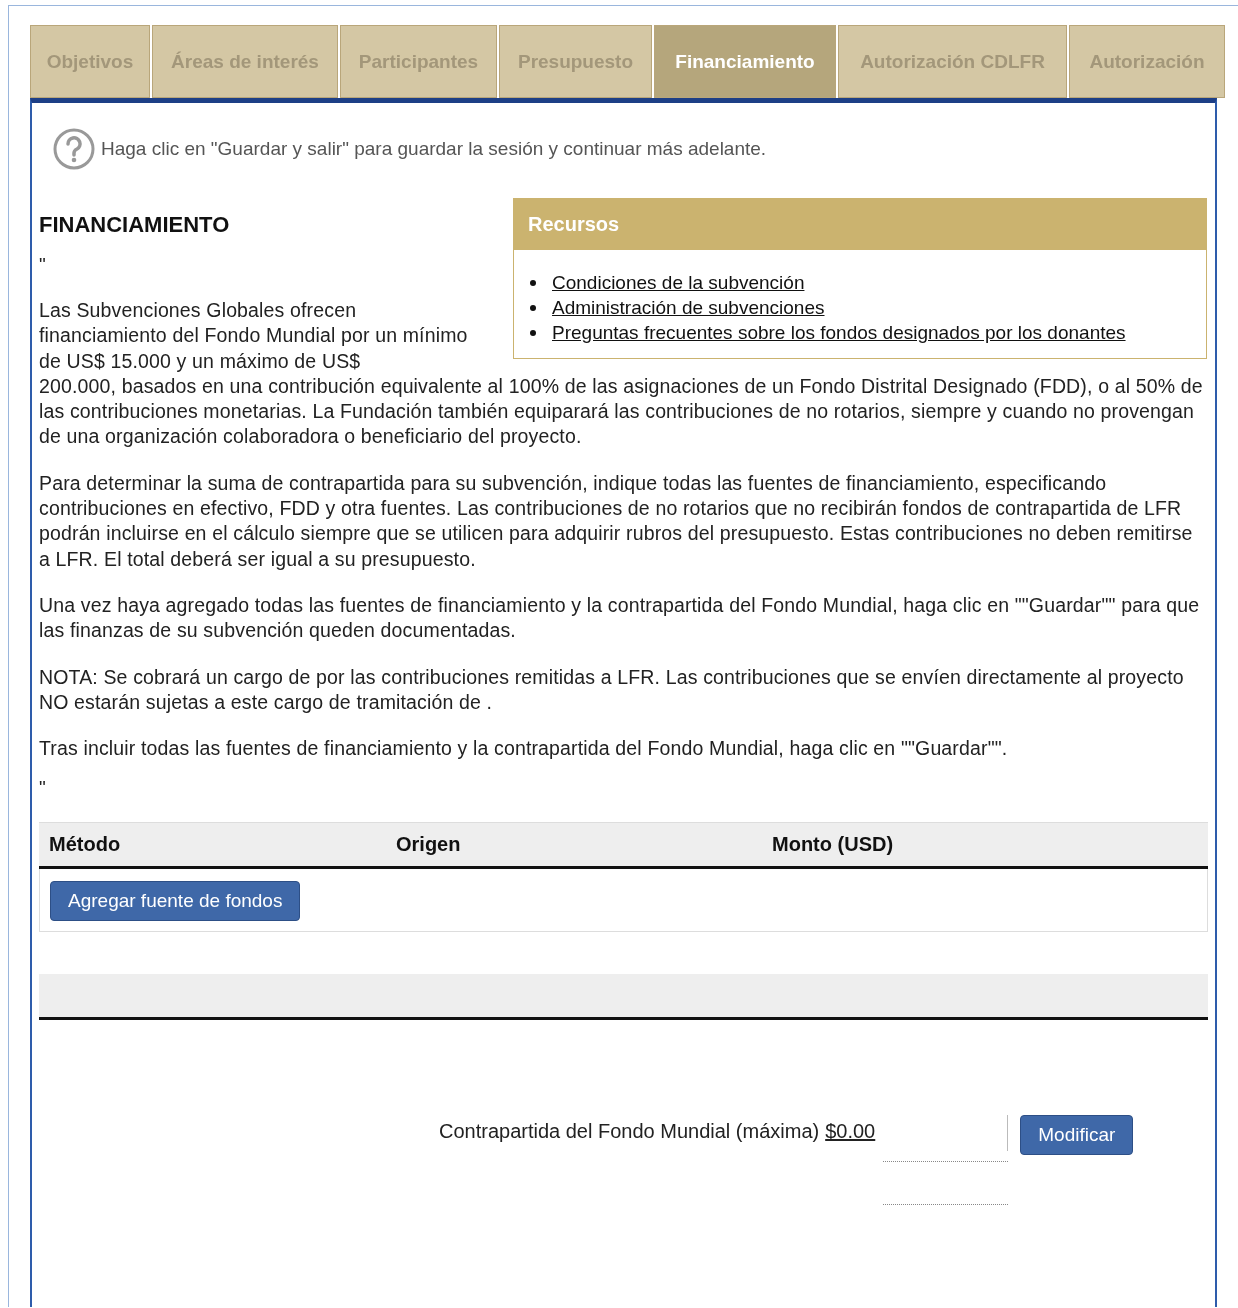  Describe the element at coordinates (74, 149) in the screenshot. I see `help-icon` at that location.